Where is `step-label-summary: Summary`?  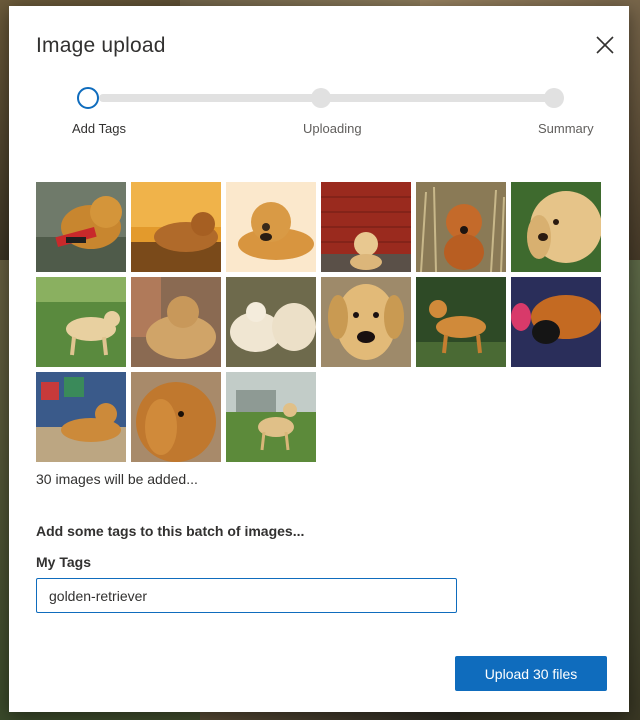
step-label-summary: Summary is located at coordinates (566, 128).